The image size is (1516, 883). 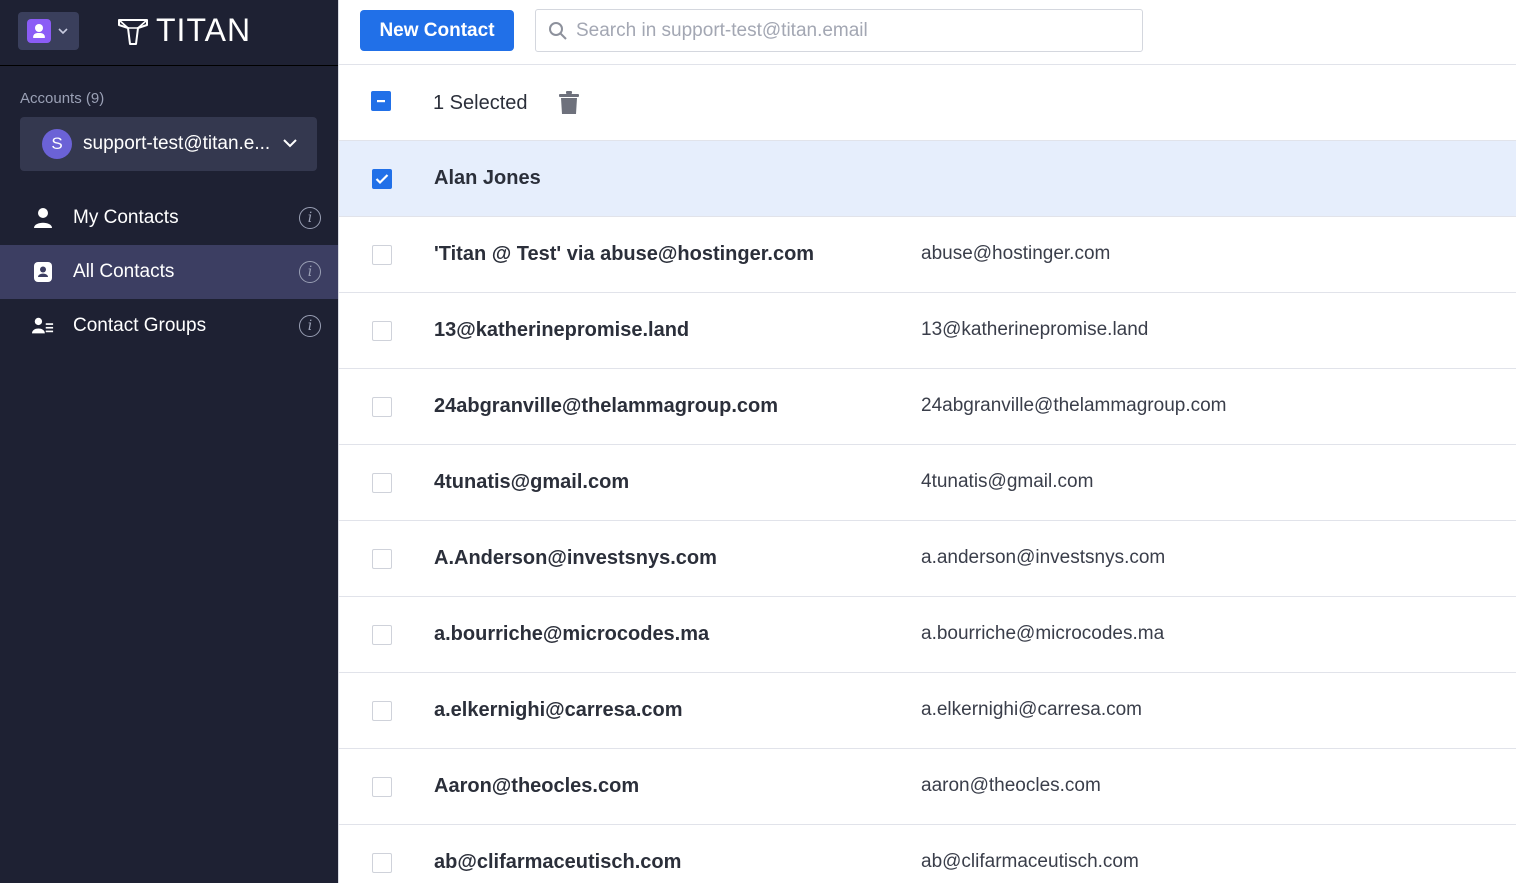 What do you see at coordinates (1030, 861) in the screenshot?
I see `contact-email: ab@clifarmaceutisch.com` at bounding box center [1030, 861].